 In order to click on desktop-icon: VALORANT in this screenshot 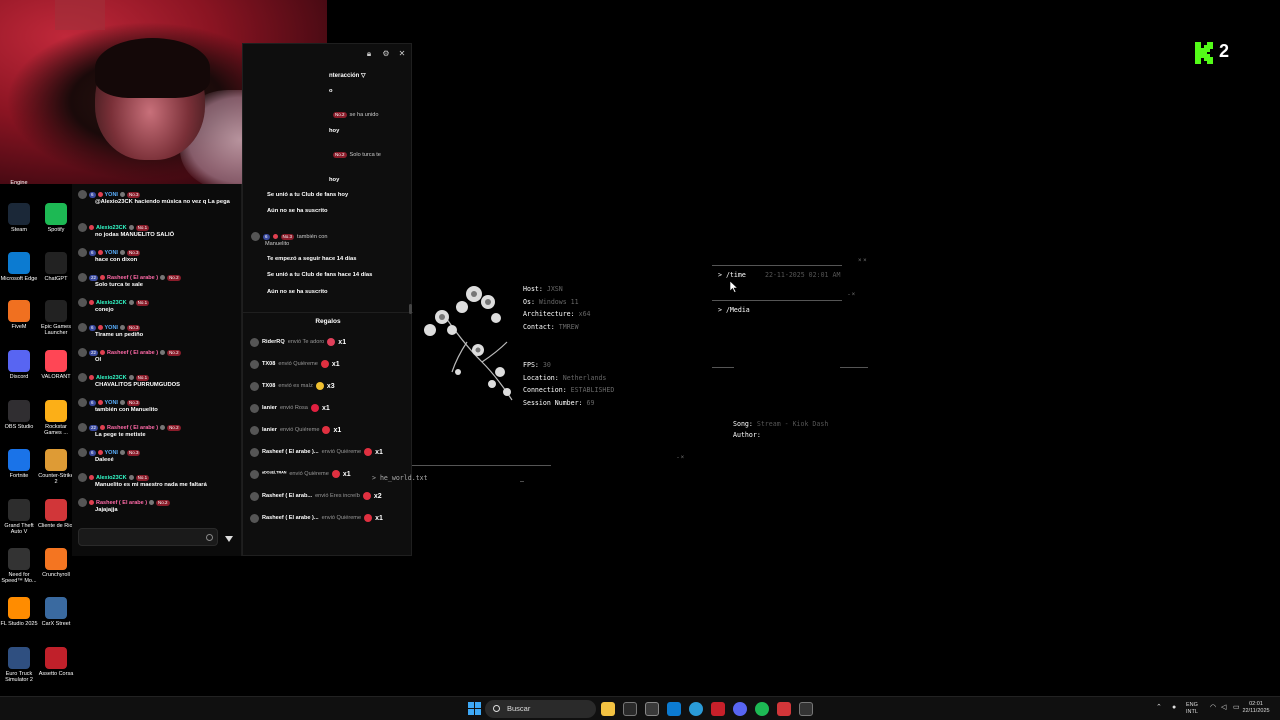, I will do `click(56, 365)`.